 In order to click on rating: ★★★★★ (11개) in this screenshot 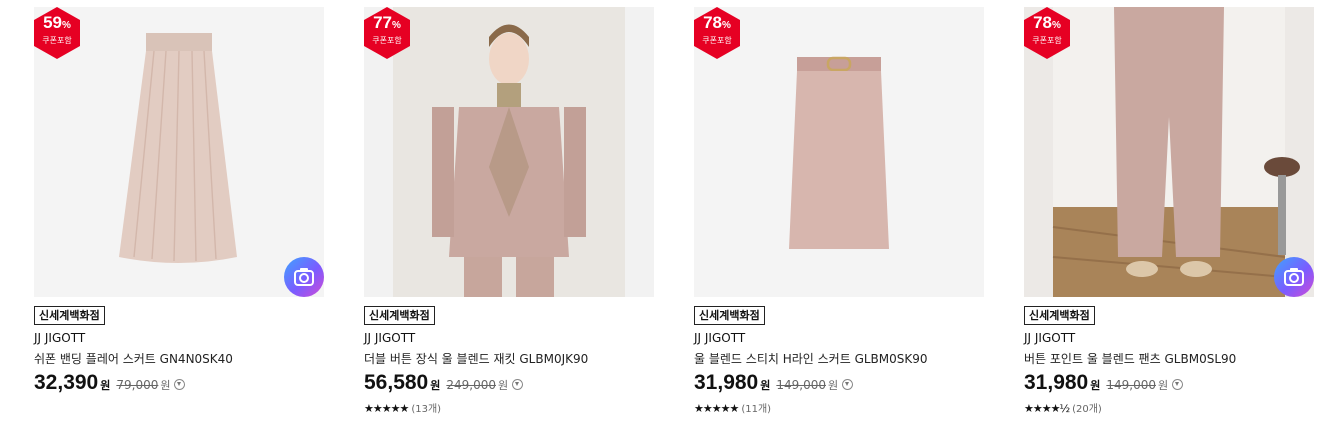, I will do `click(732, 407)`.